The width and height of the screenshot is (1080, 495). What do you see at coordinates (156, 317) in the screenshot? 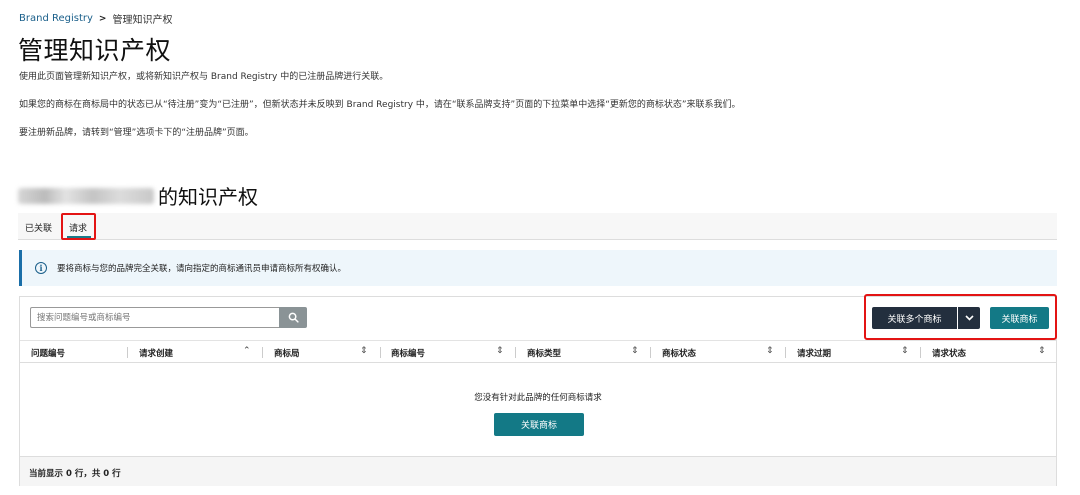
I see `search-input` at bounding box center [156, 317].